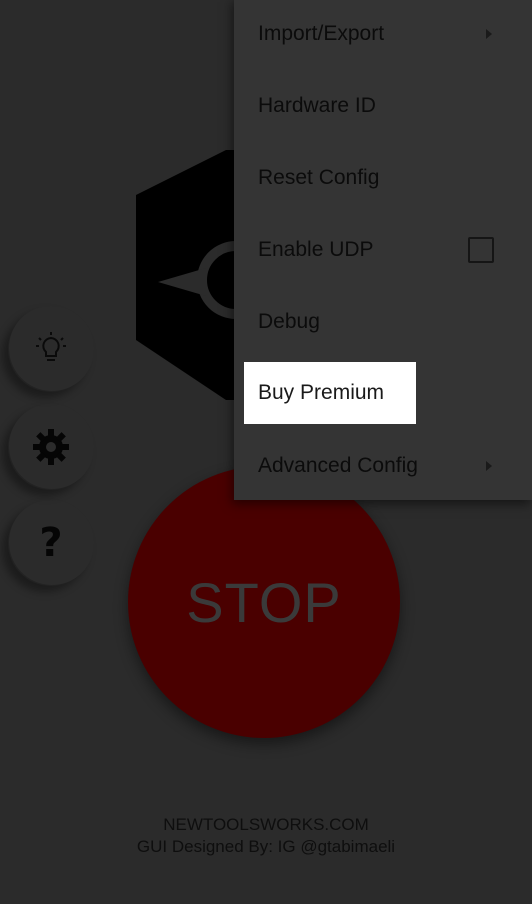 This screenshot has width=532, height=904. I want to click on menu-item-label: Enable UDP, so click(316, 249).